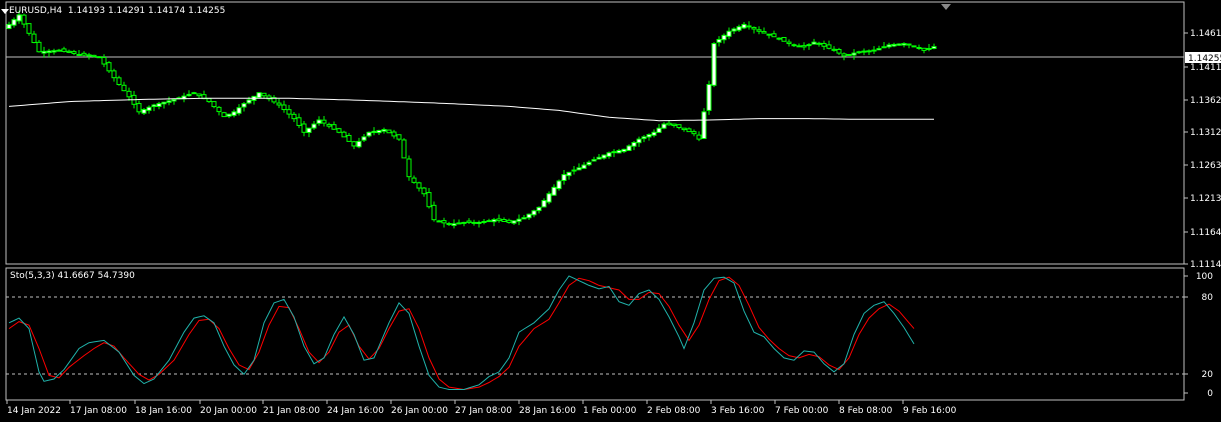 This screenshot has height=422, width=1221. I want to click on price-tick-label: 1.13620, so click(1205, 101).